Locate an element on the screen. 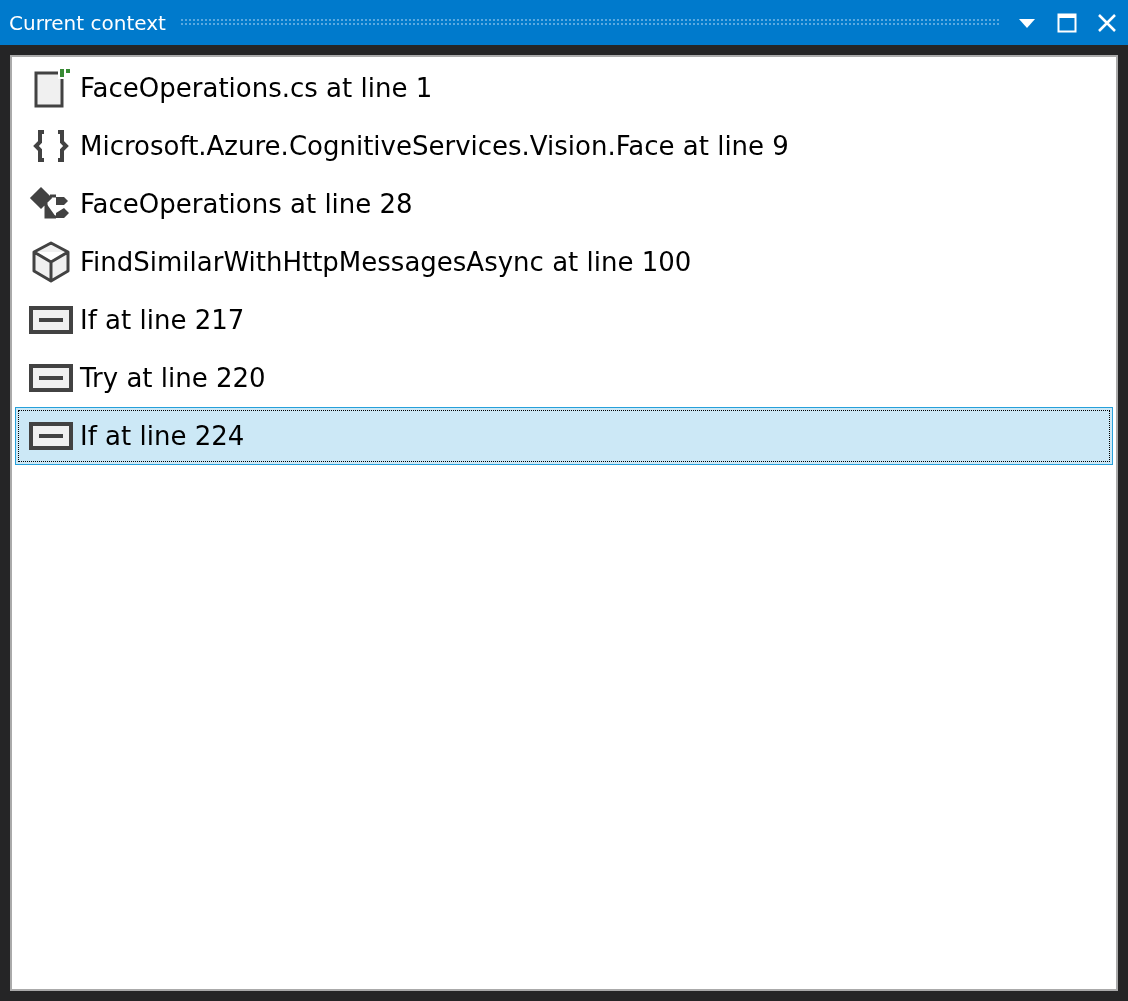  context-item: If at line 224 is located at coordinates (564, 436).